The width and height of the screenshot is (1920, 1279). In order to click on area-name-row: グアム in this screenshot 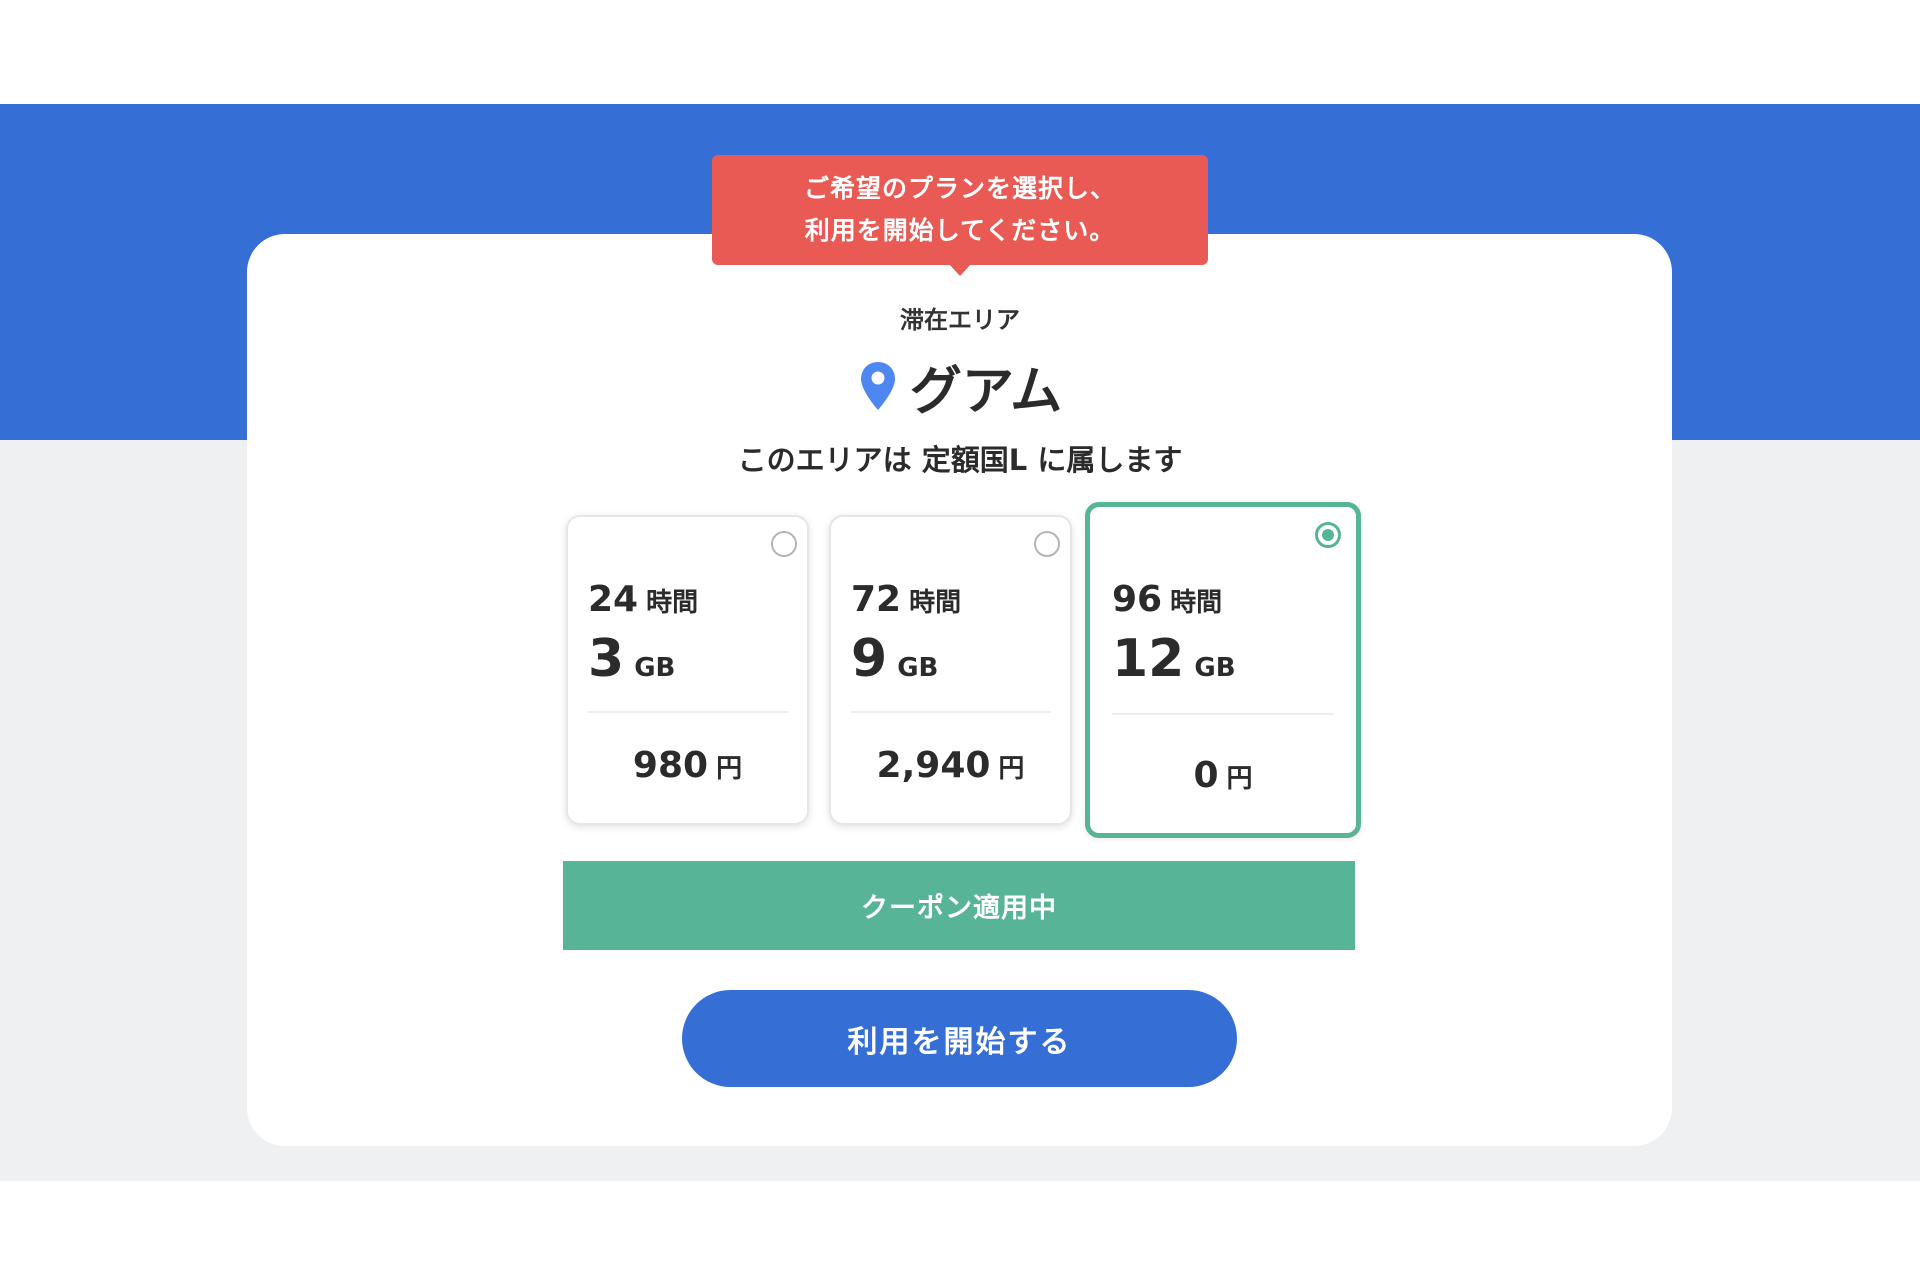, I will do `click(960, 386)`.